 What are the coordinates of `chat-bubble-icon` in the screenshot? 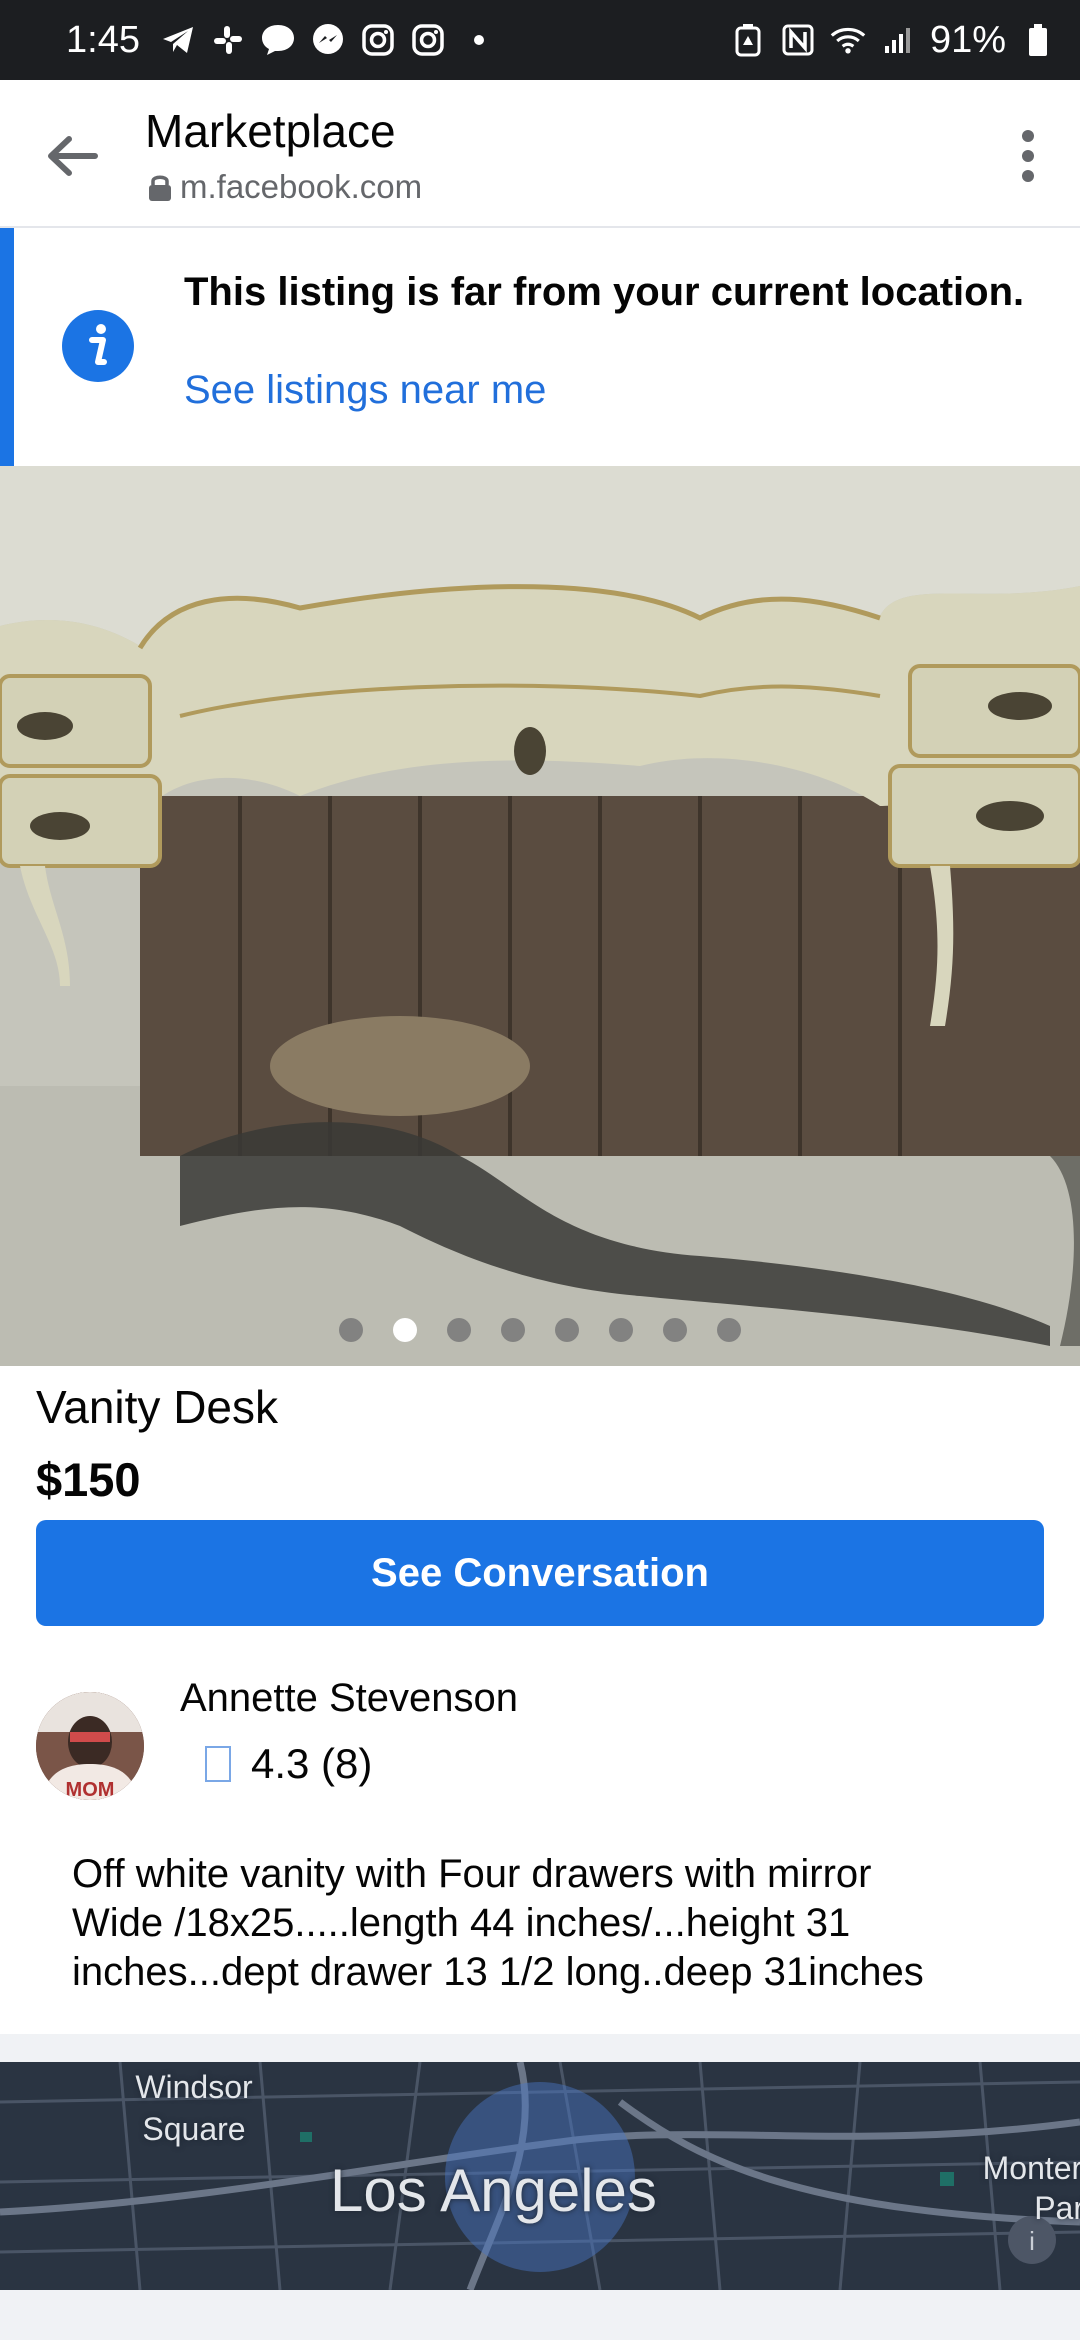 It's located at (278, 40).